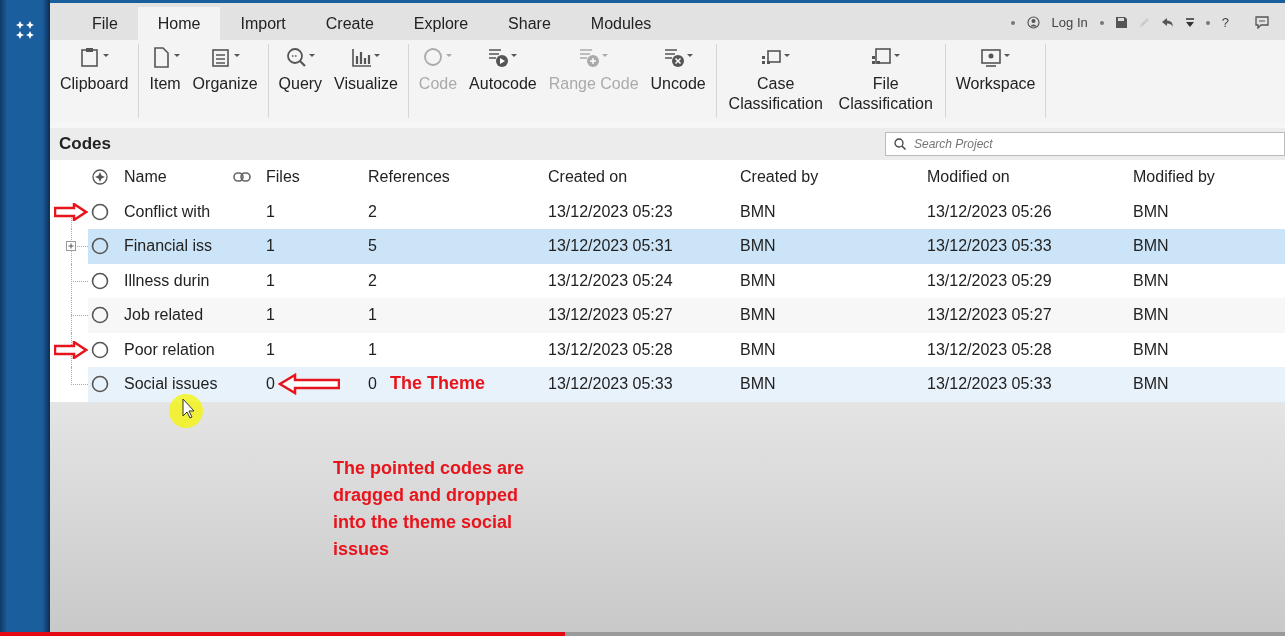 Image resolution: width=1285 pixels, height=636 pixels. Describe the element at coordinates (283, 177) in the screenshot. I see `column-header: Files` at that location.